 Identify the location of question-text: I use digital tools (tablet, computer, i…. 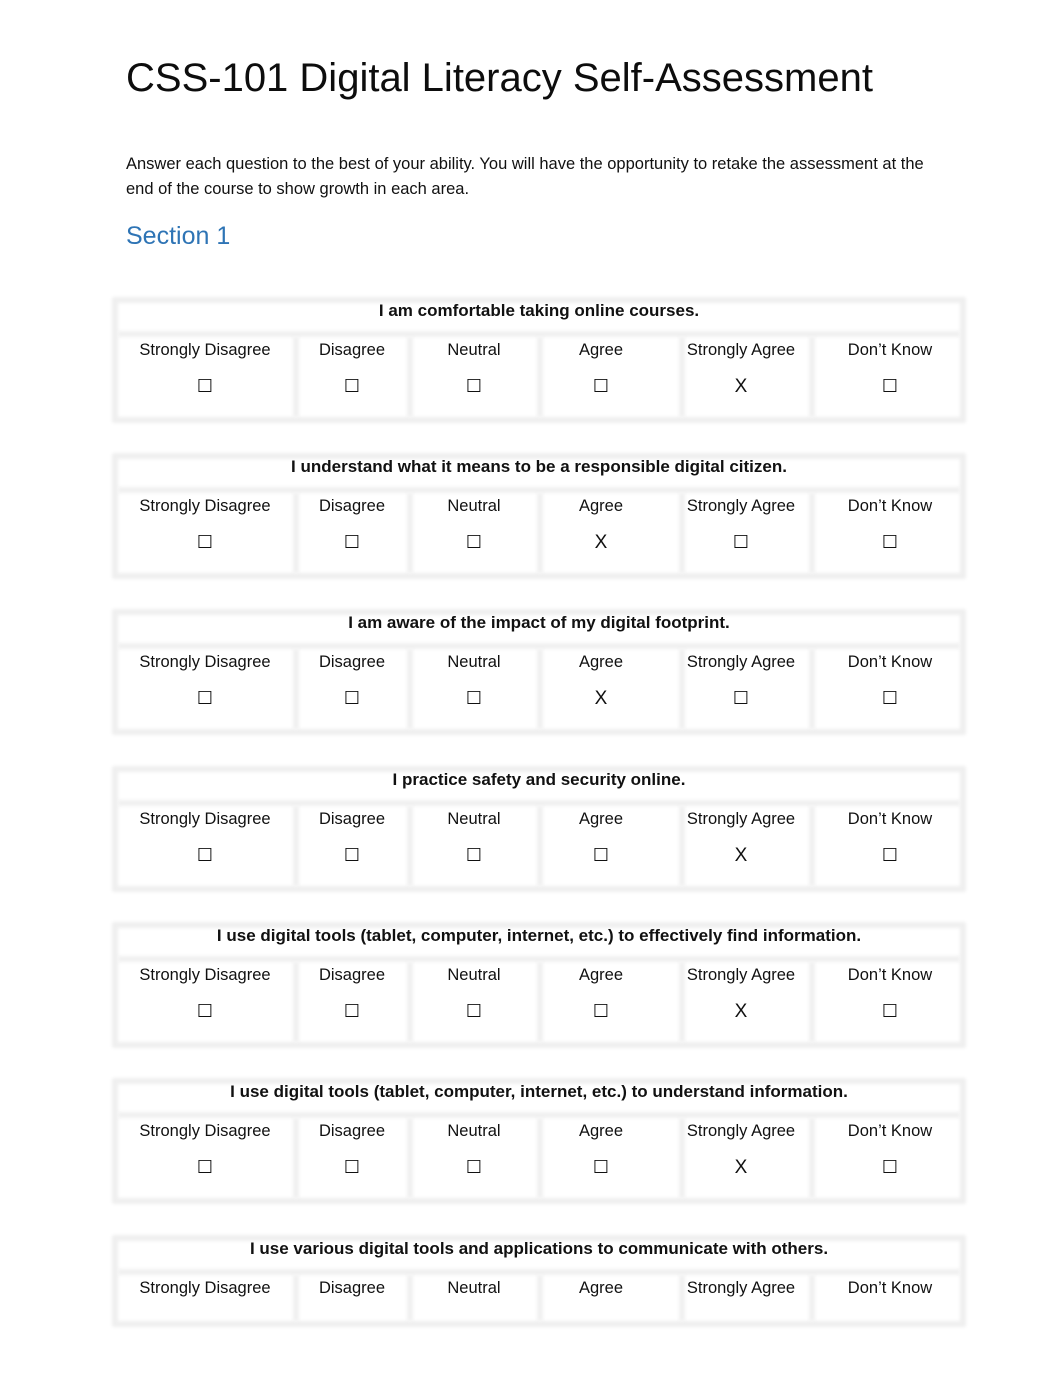
(539, 935).